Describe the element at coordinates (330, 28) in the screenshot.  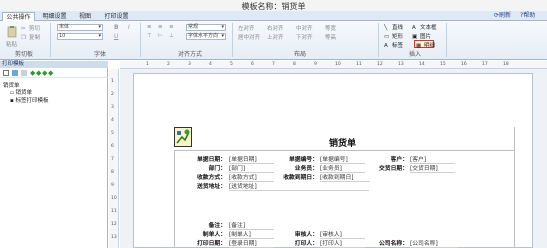
I see `layout-item: 等宽` at that location.